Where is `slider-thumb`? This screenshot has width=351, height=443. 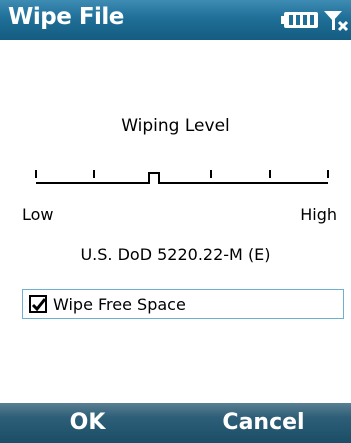
slider-thumb is located at coordinates (153, 178).